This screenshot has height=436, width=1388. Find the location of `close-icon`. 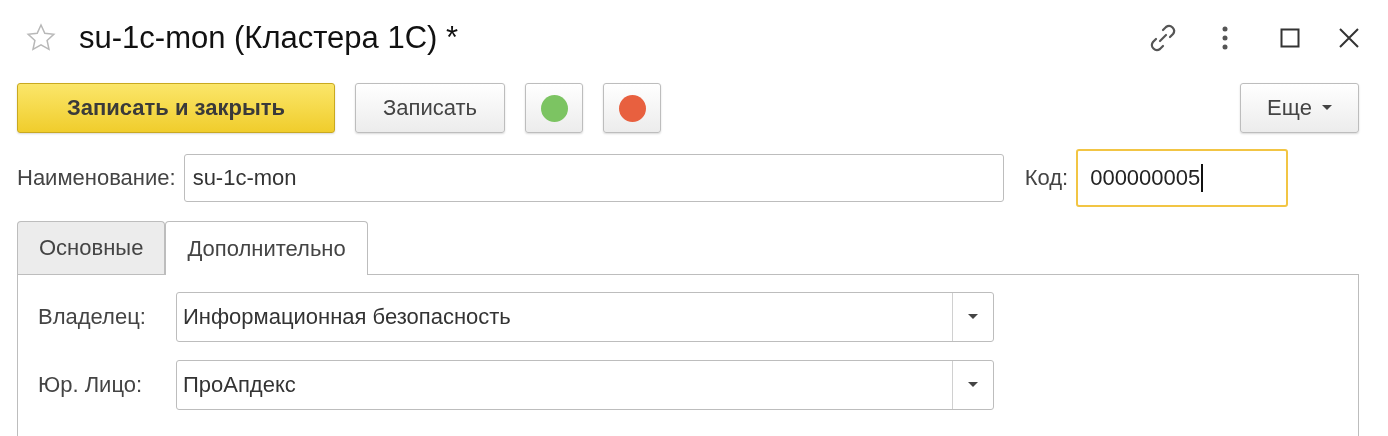

close-icon is located at coordinates (1349, 38).